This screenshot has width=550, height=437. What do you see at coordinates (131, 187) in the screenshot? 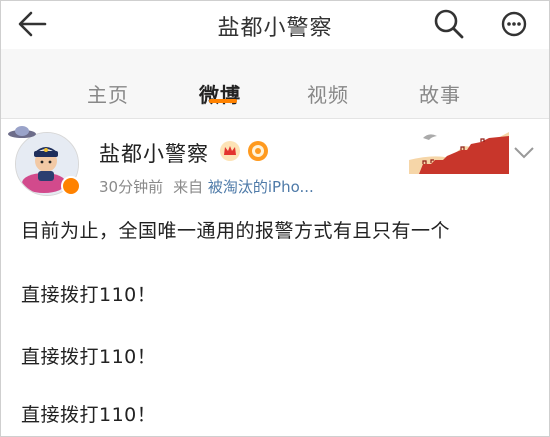
I see `post-time: 30分钟前` at bounding box center [131, 187].